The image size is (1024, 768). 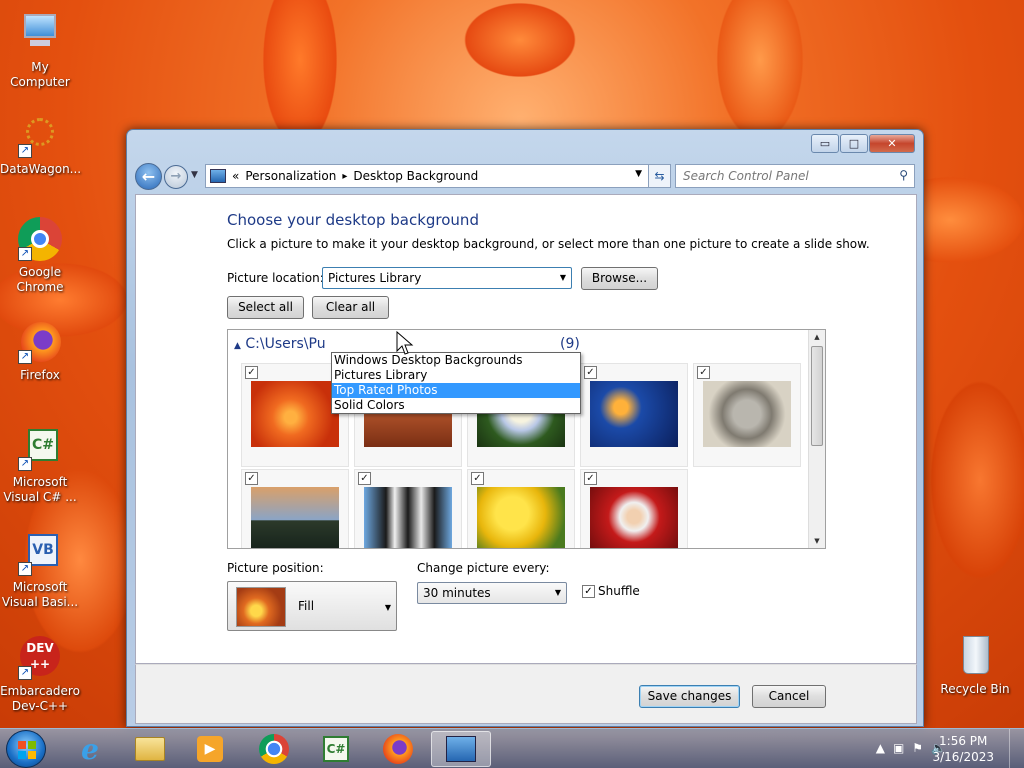 What do you see at coordinates (689, 696) in the screenshot?
I see `save-changes-button: Save changes` at bounding box center [689, 696].